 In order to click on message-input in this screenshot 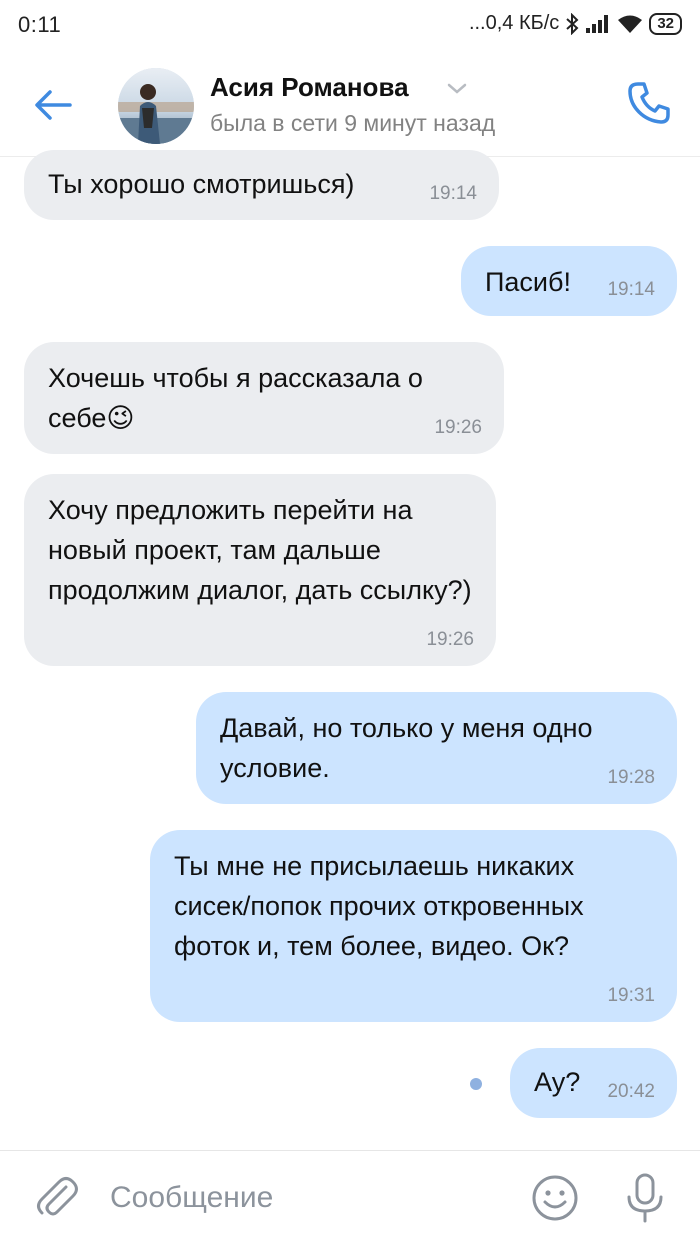, I will do `click(310, 1198)`.